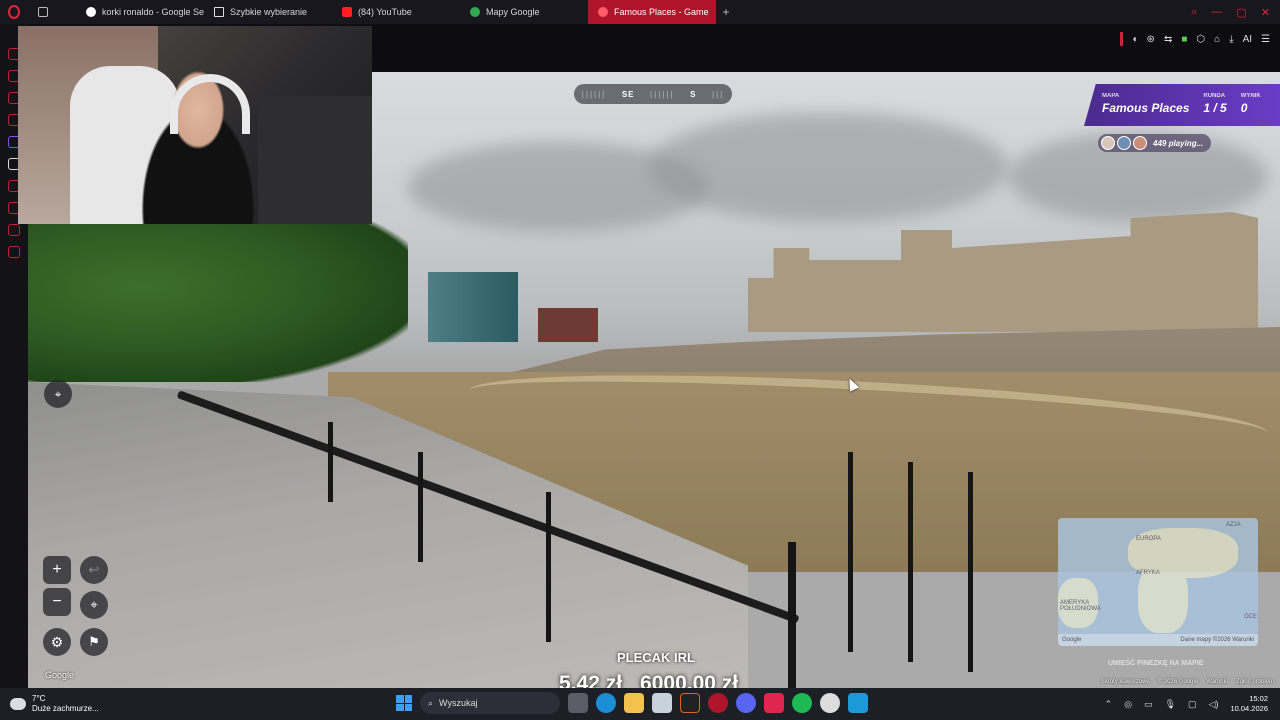  What do you see at coordinates (14, 230) in the screenshot?
I see `extensions-icon` at bounding box center [14, 230].